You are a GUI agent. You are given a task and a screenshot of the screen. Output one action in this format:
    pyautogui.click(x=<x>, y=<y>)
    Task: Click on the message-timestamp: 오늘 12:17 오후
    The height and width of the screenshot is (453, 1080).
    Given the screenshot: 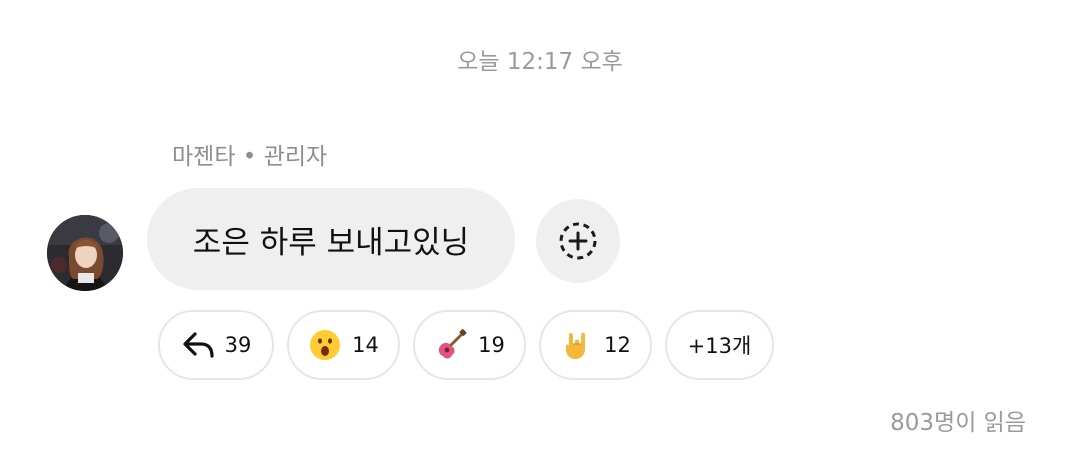 What is the action you would take?
    pyautogui.click(x=540, y=62)
    